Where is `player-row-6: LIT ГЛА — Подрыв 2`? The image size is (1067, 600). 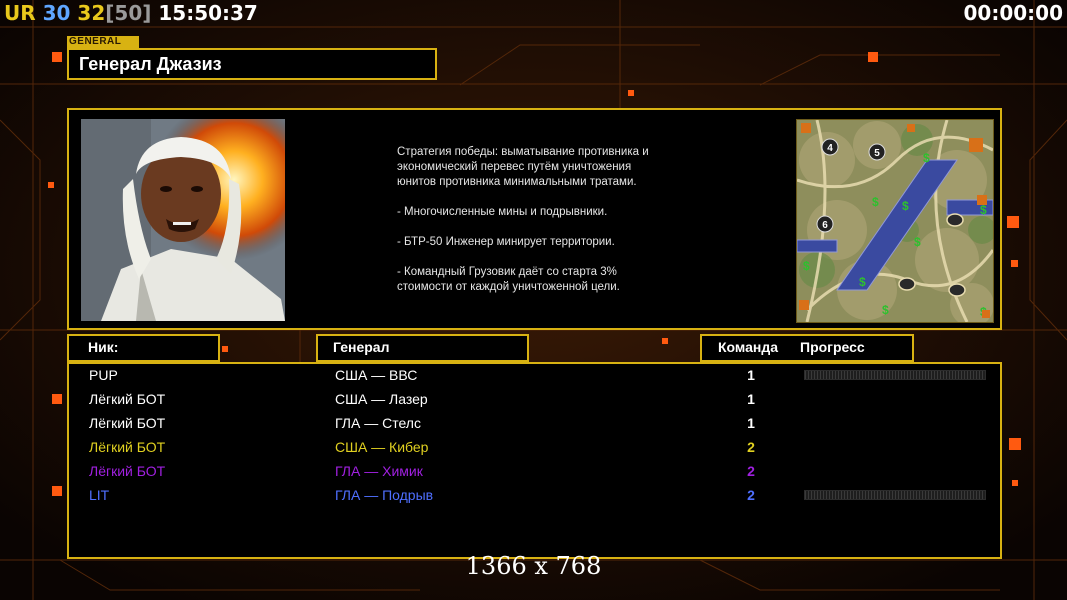 player-row-6: LIT ГЛА — Подрыв 2 is located at coordinates (534, 497).